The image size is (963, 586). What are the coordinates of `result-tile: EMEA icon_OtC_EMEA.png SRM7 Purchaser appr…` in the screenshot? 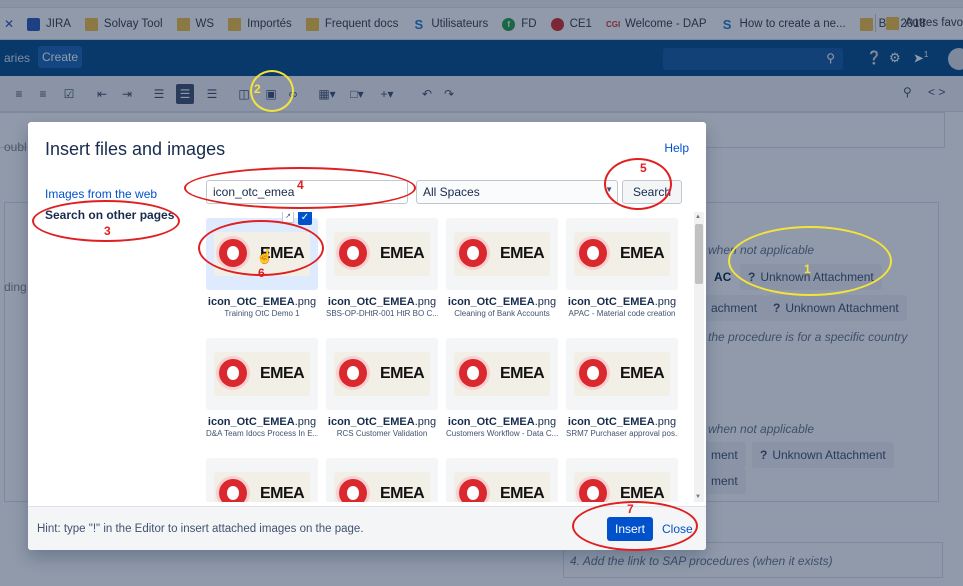 It's located at (625, 392).